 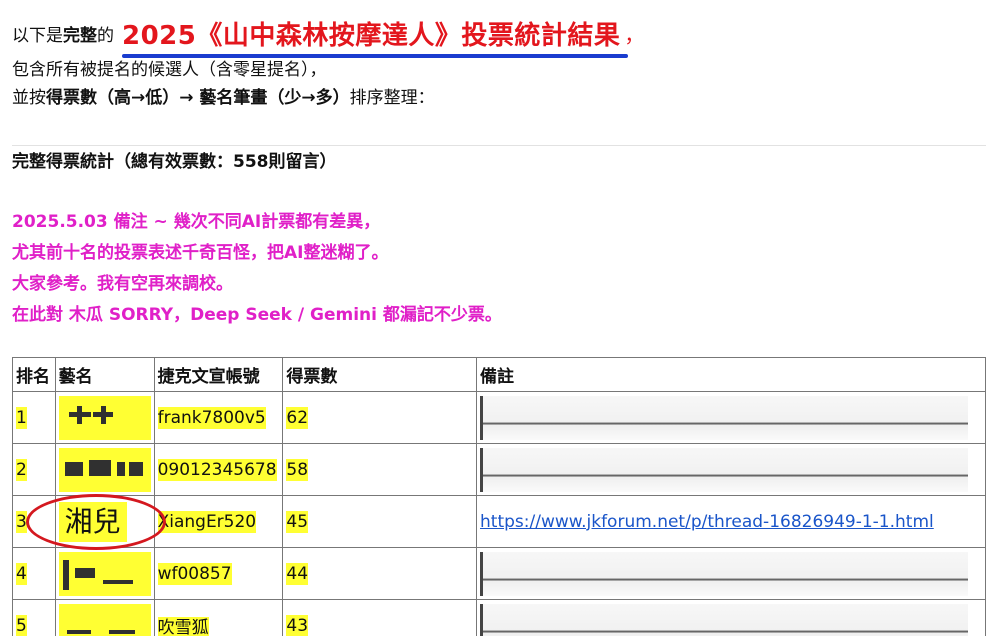 What do you see at coordinates (392, 98) in the screenshot?
I see `intro-line-3-c: 排序整理：` at bounding box center [392, 98].